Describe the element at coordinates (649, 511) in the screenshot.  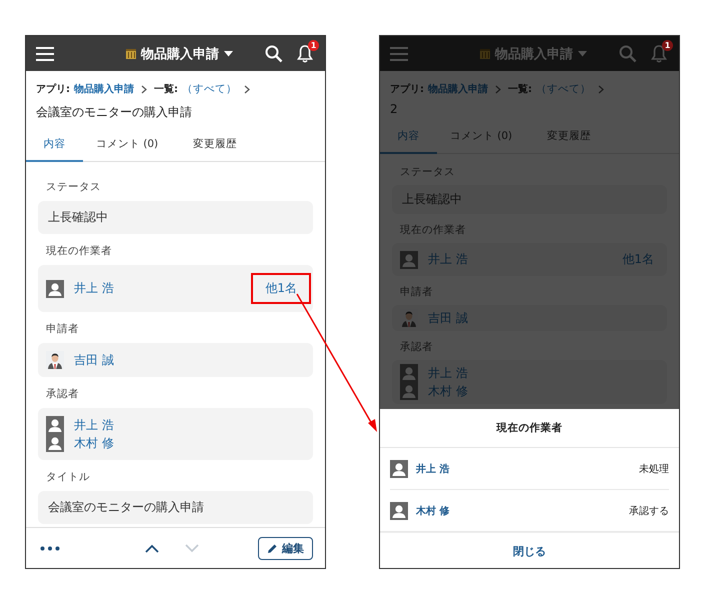
I see `status-text: 承認する` at that location.